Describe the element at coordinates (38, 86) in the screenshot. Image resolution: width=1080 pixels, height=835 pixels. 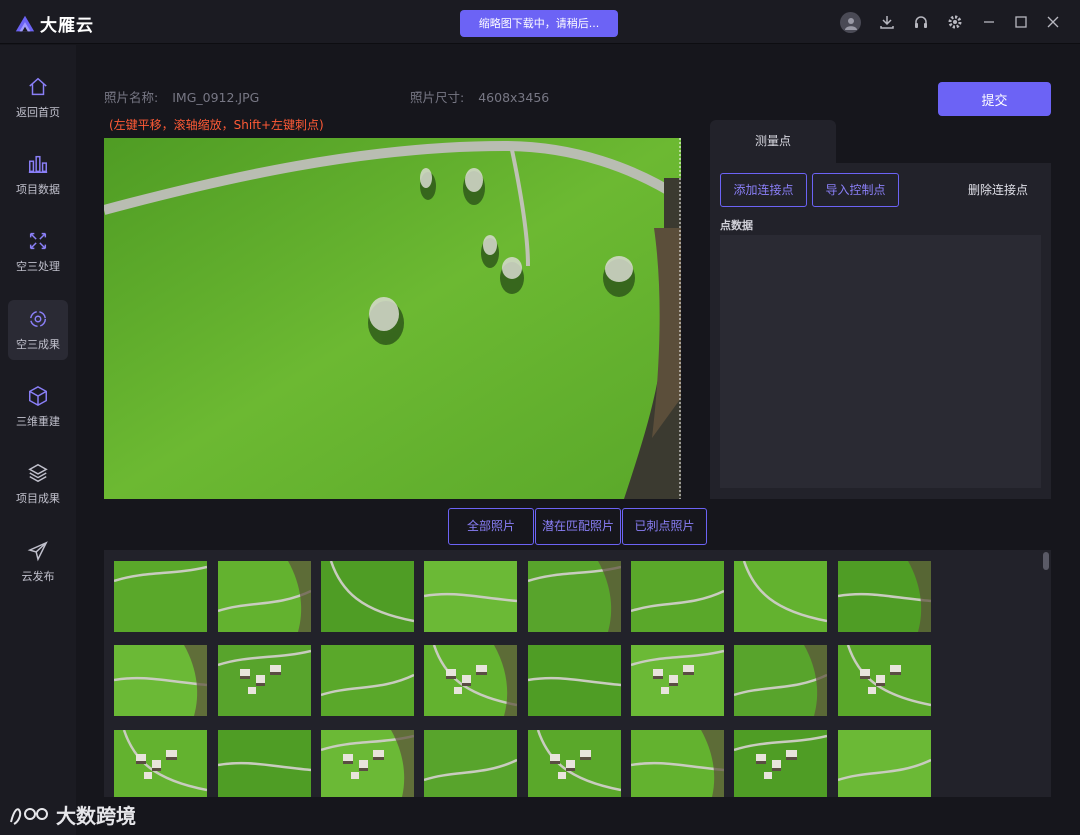
I see `home-icon` at that location.